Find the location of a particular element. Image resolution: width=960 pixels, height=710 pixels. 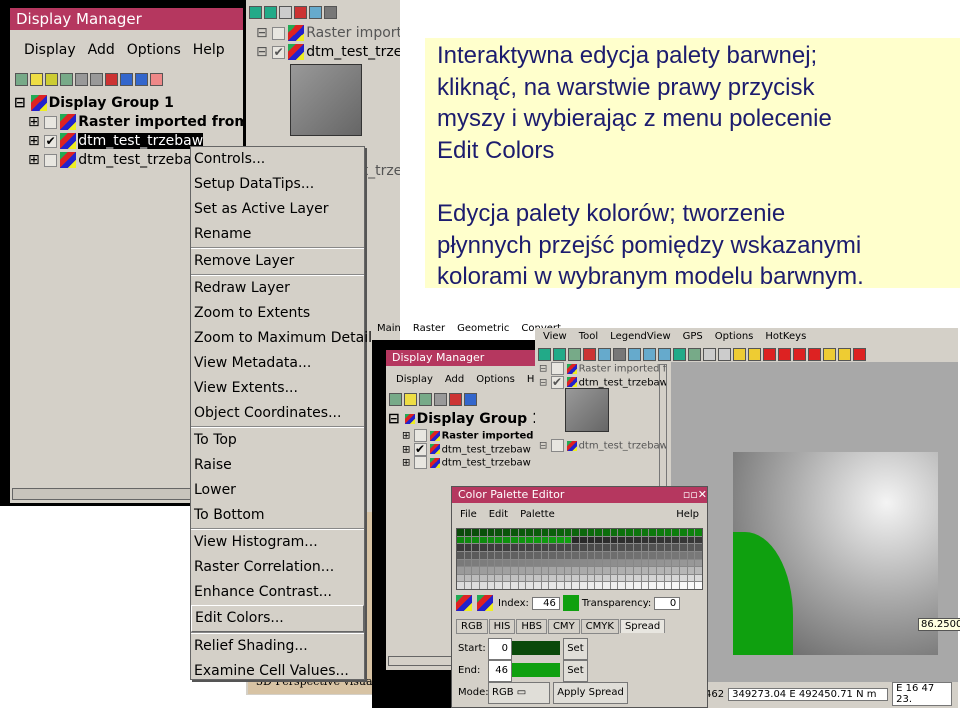

index-input: 46 is located at coordinates (545, 603).